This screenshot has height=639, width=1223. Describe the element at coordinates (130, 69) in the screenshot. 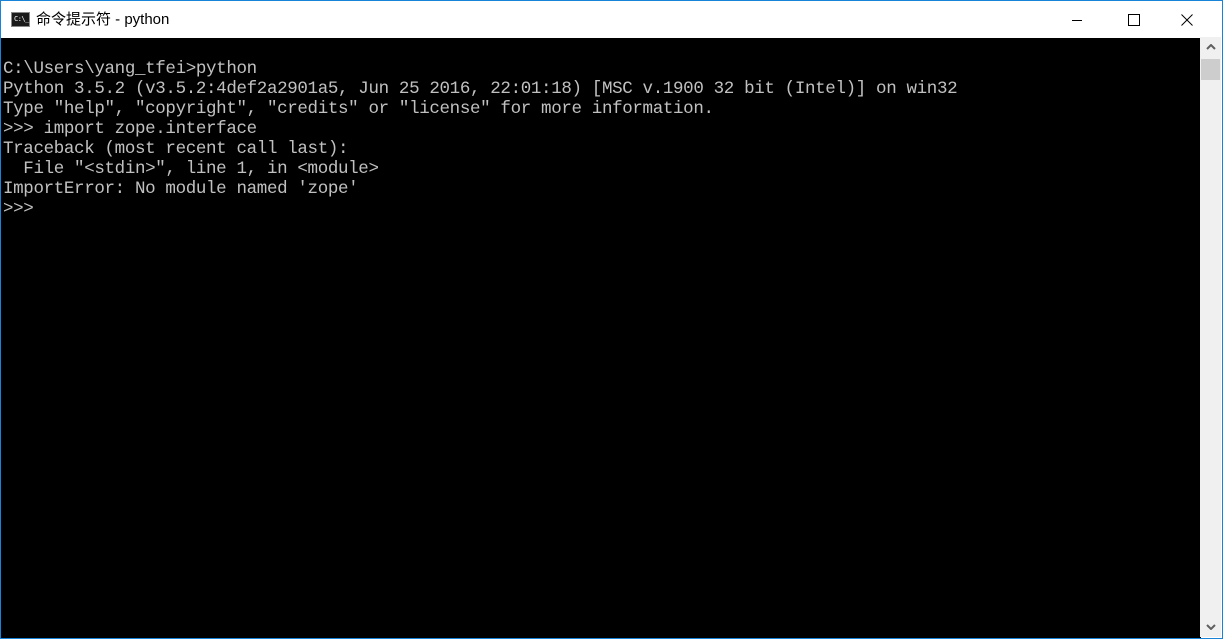

I see `console-line: C:\Users\yang_tfei>python` at that location.